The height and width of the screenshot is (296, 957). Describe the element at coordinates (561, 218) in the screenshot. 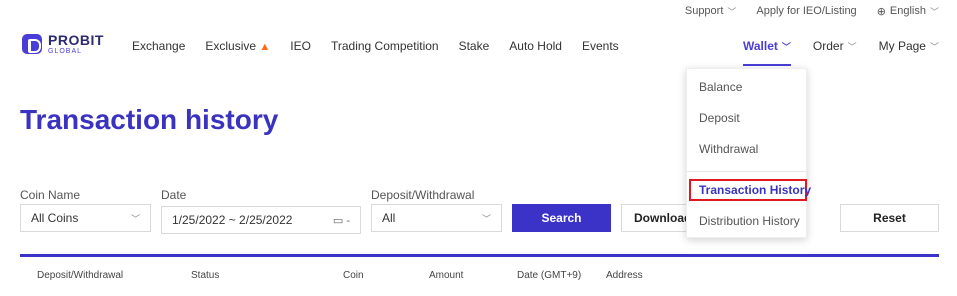

I see `search-button: Search` at that location.